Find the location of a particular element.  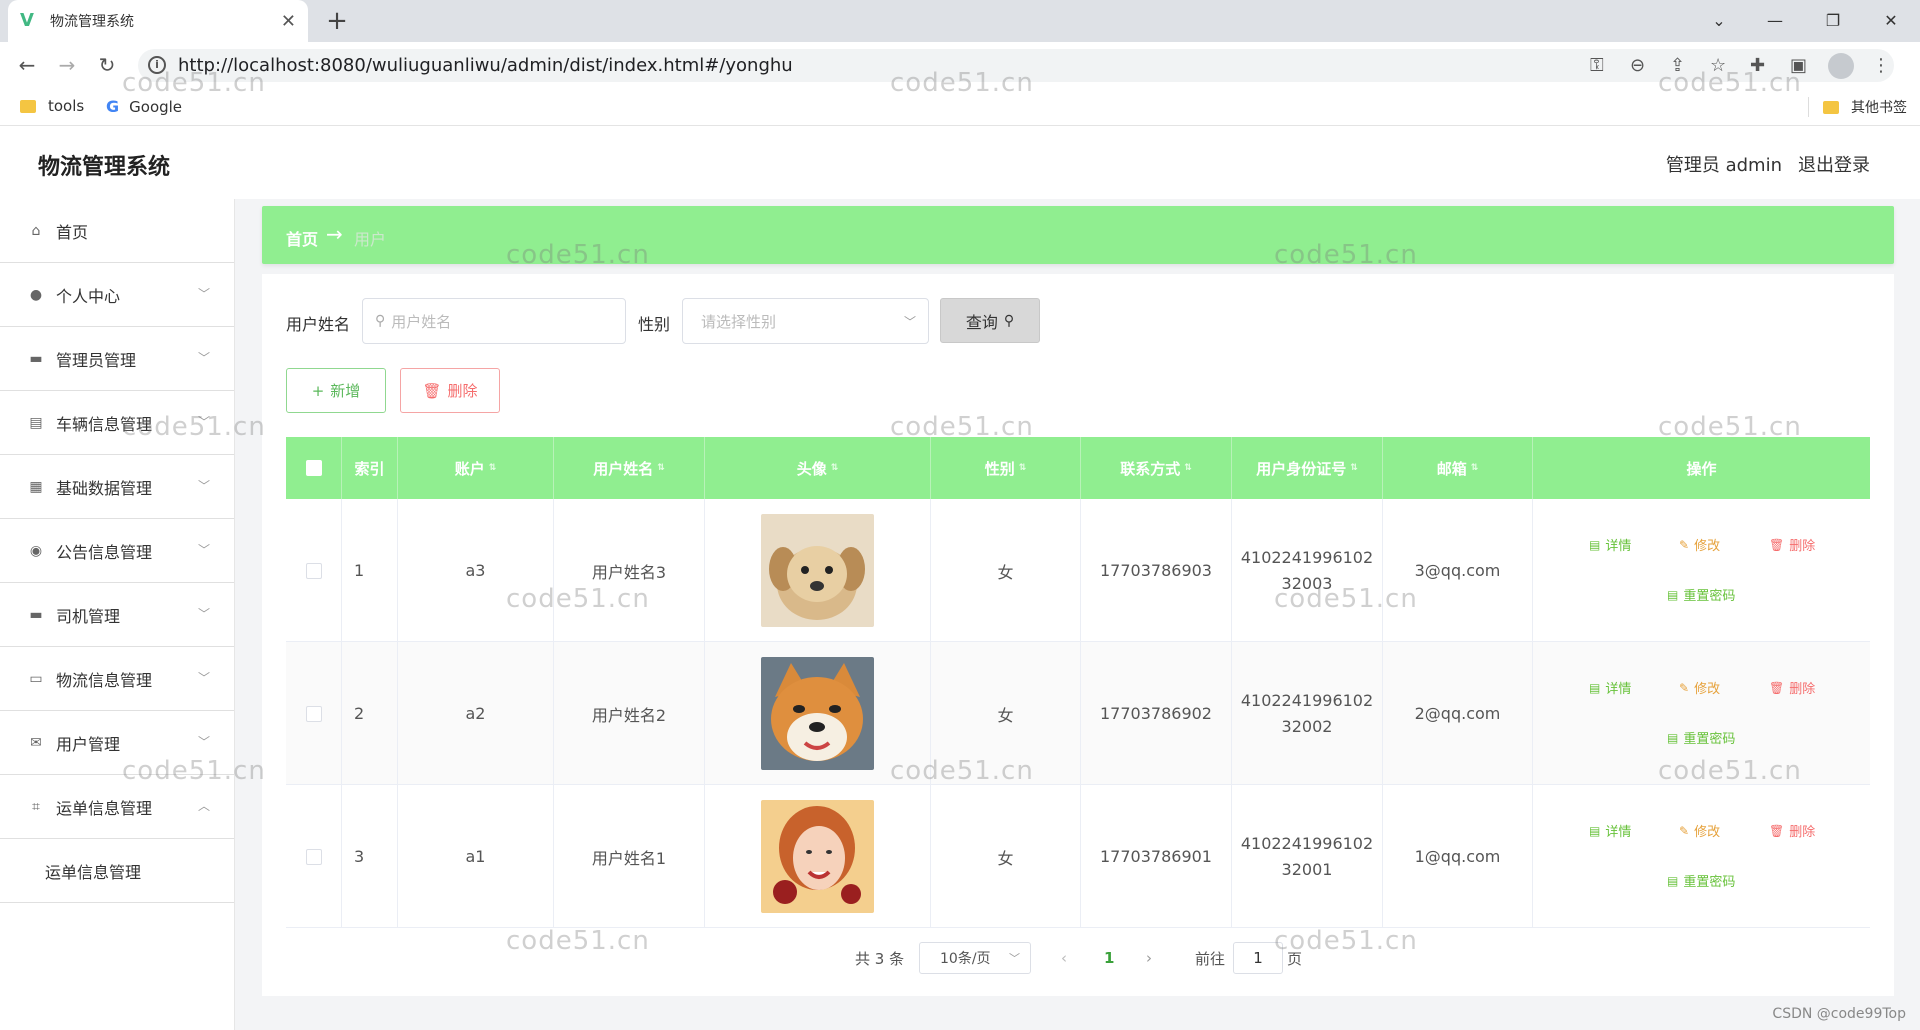

restore-button: ❐ is located at coordinates (1833, 21).